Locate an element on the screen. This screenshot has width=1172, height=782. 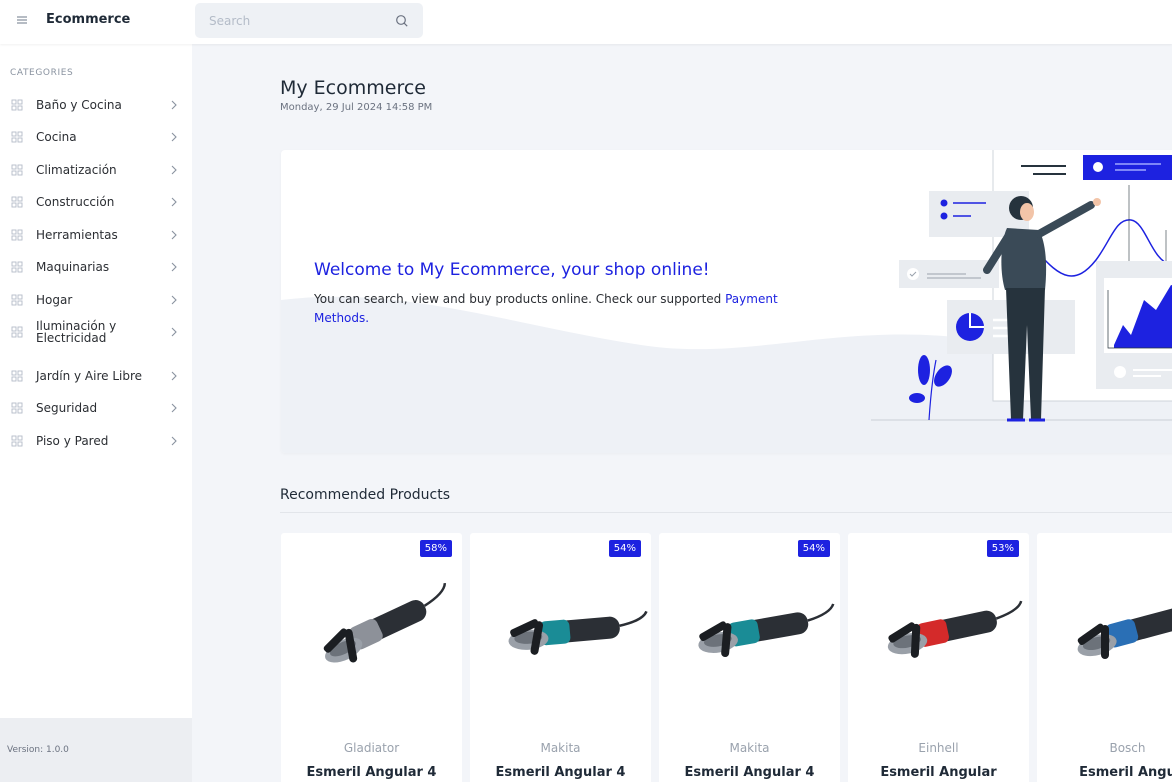
search-input is located at coordinates (294, 20).